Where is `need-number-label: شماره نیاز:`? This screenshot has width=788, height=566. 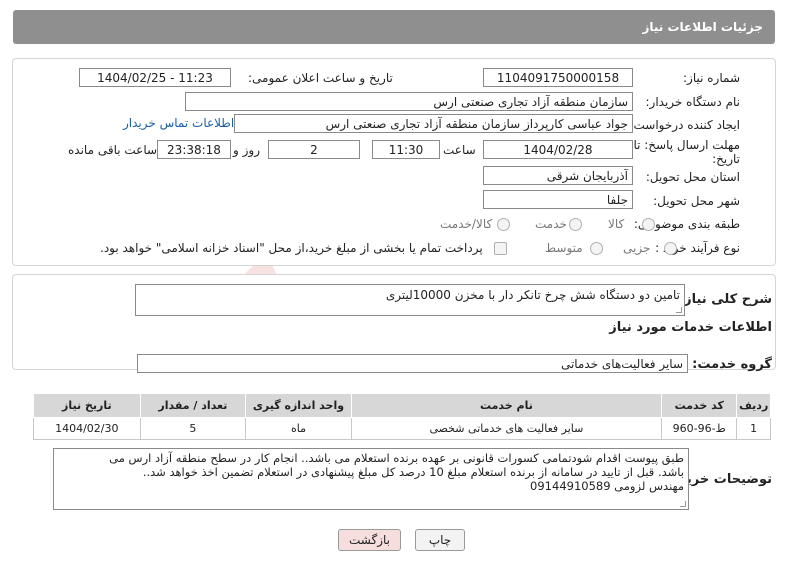
need-number-label: شماره نیاز: is located at coordinates (711, 78).